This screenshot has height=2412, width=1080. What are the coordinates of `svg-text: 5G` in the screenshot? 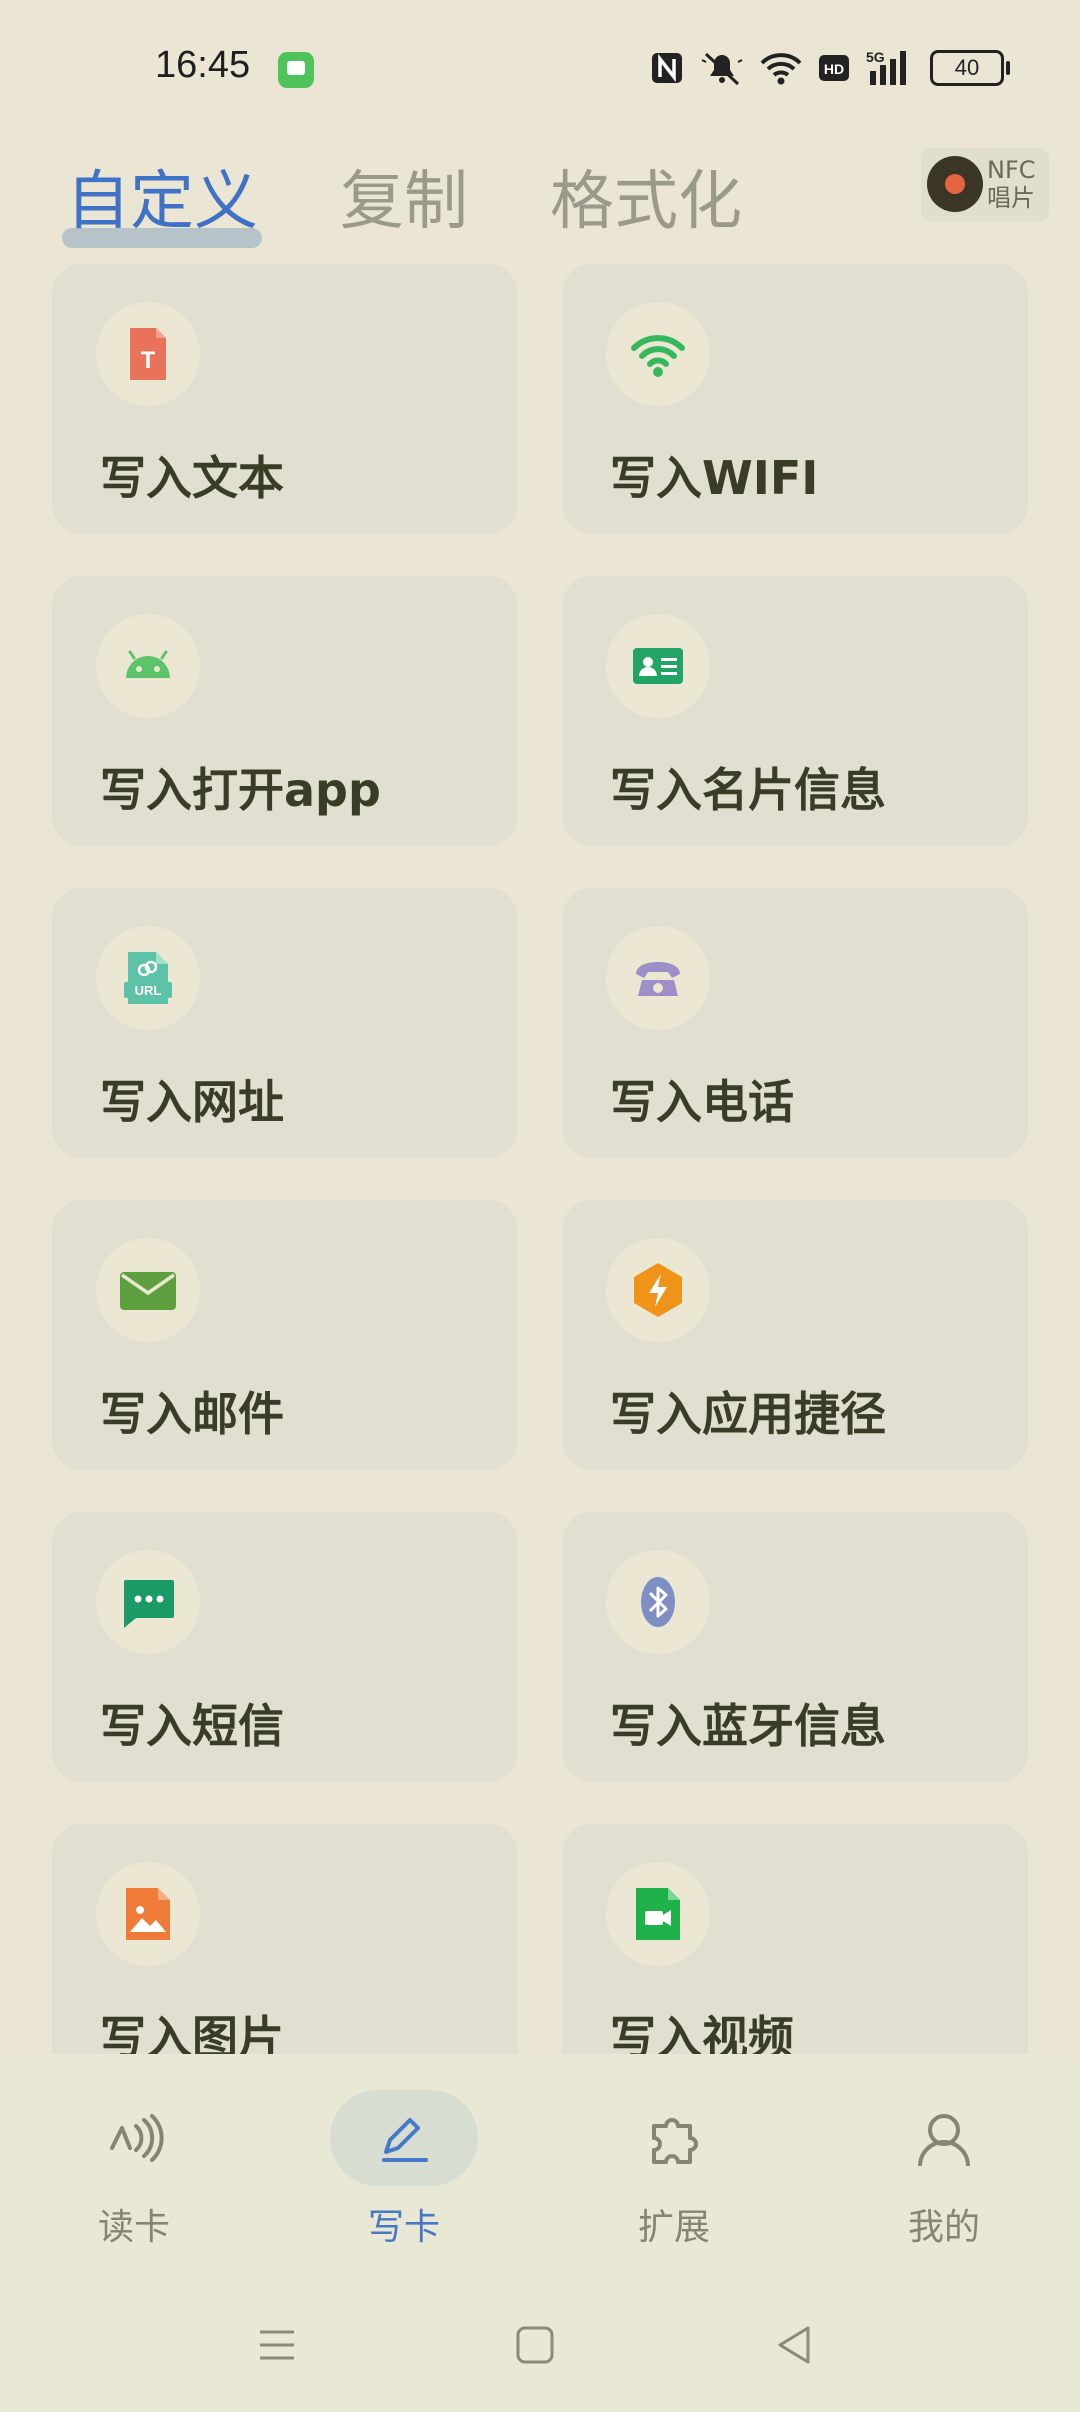 It's located at (875, 57).